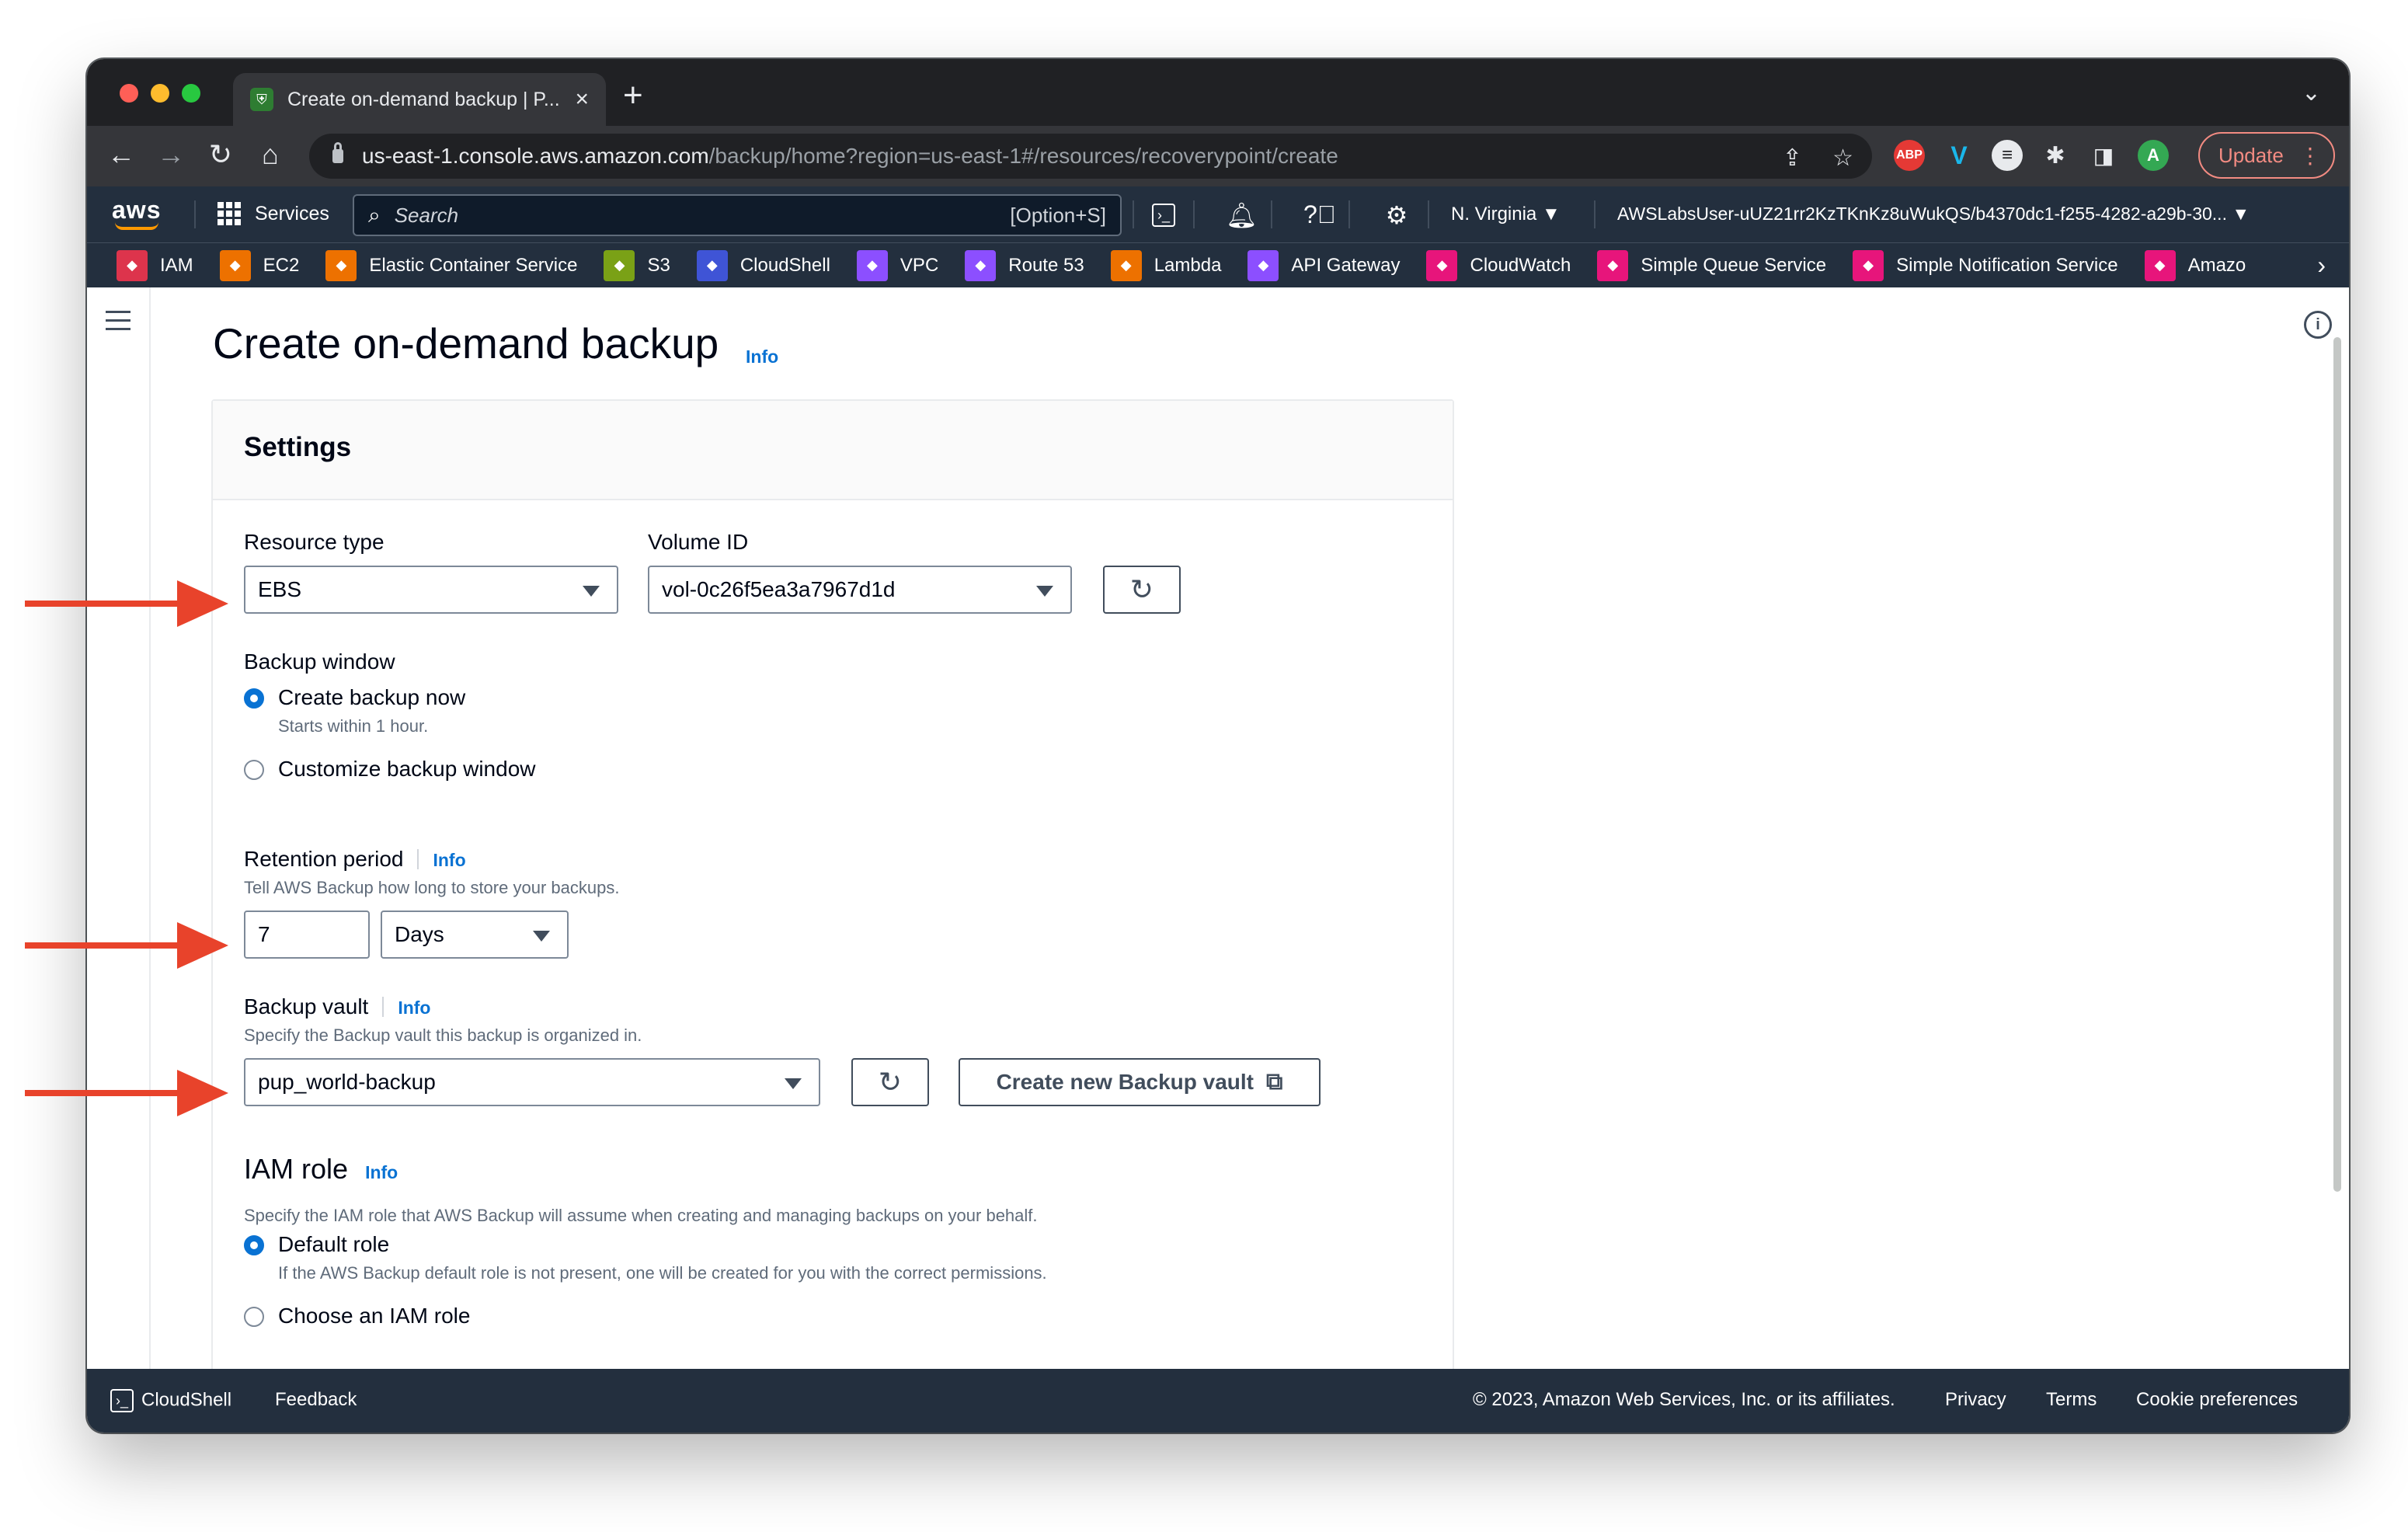 The height and width of the screenshot is (1532, 2408). I want to click on create-backup-now-label: Create backup now, so click(371, 698).